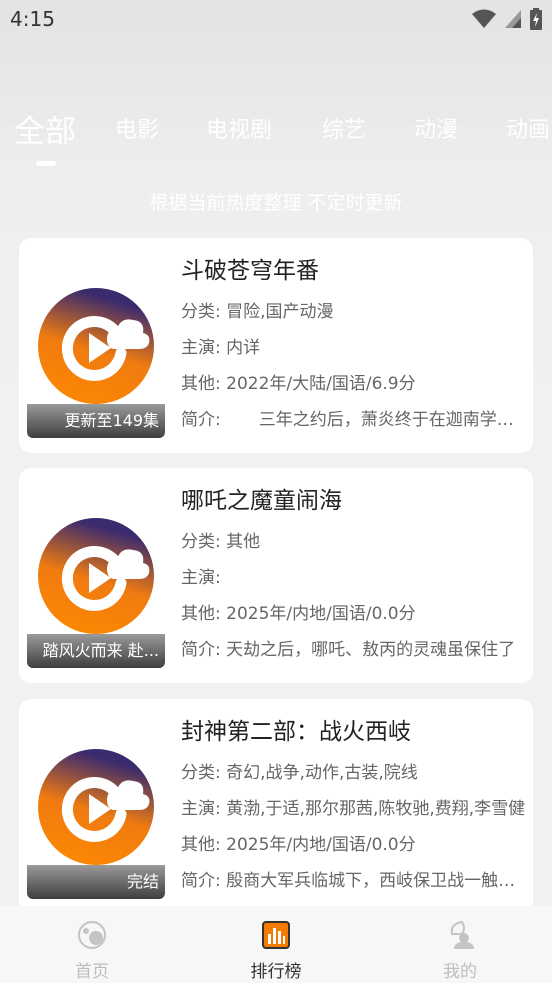 The image size is (552, 983). Describe the element at coordinates (96, 882) in the screenshot. I see `episode-badge: 完结` at that location.